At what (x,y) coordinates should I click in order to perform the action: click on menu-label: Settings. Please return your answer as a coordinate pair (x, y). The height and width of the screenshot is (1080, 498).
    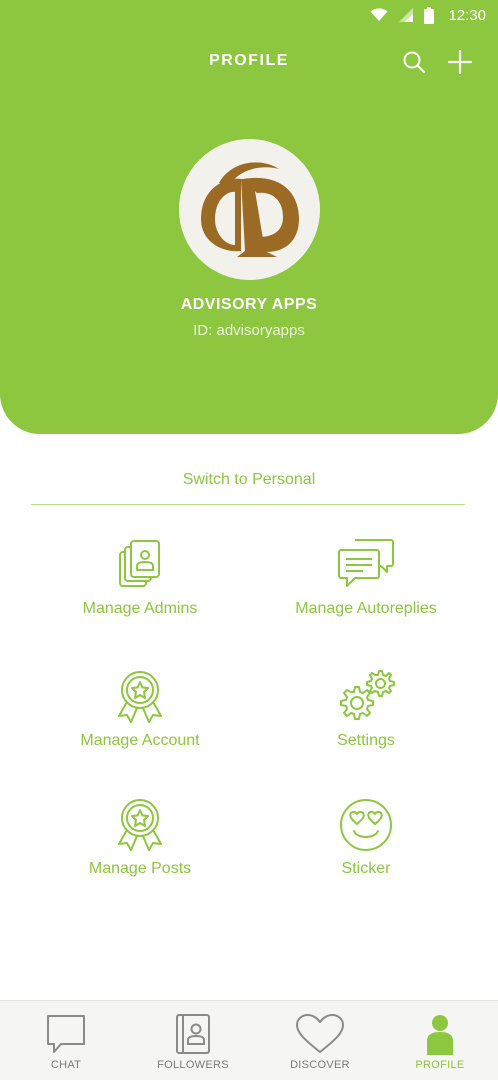
    Looking at the image, I should click on (366, 740).